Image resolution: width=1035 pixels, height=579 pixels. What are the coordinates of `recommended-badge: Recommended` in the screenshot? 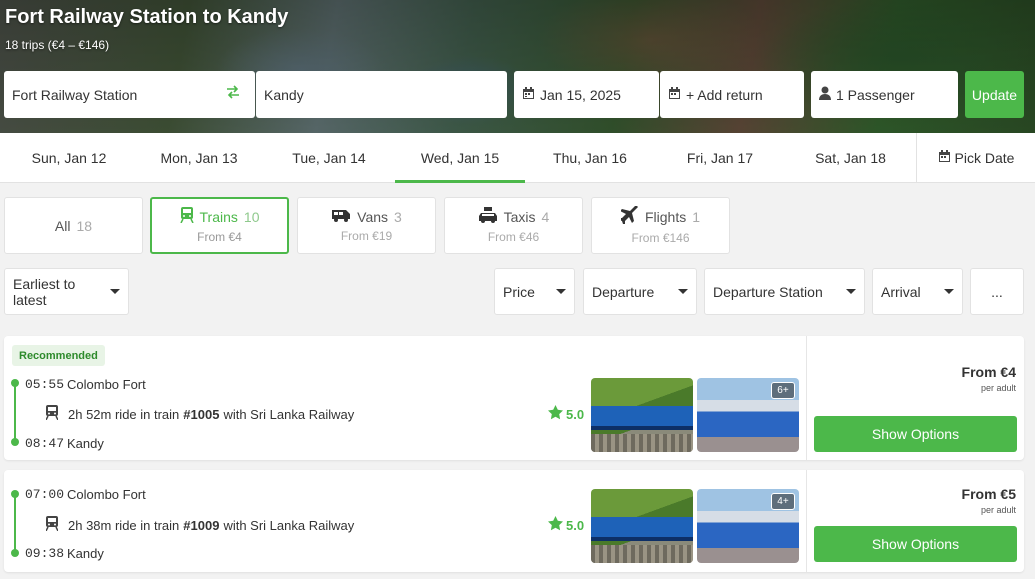 It's located at (58, 355).